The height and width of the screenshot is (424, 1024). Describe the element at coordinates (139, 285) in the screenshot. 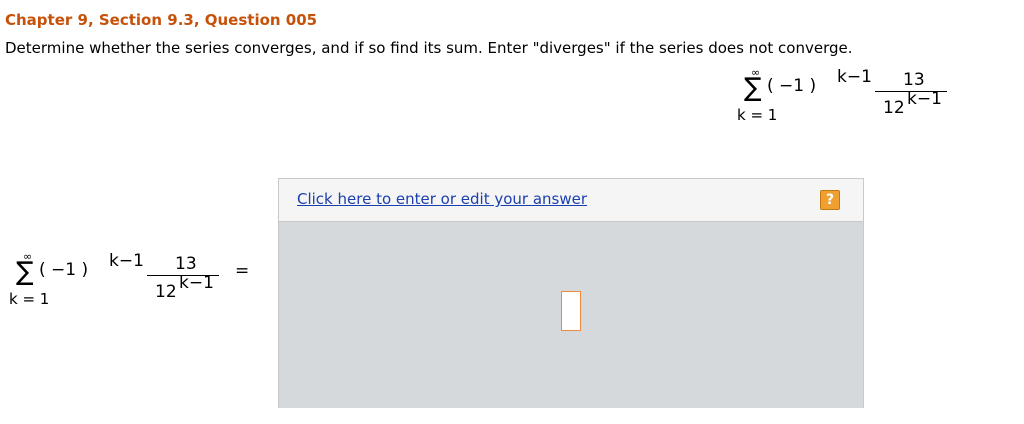

I see `series-expression-answer-label: ∞ ∑ k = 1 ( −1 ) k−1 13 12 k−1 =` at that location.